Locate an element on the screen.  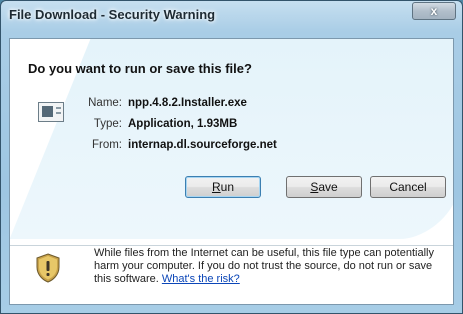
close-button: x is located at coordinates (434, 11).